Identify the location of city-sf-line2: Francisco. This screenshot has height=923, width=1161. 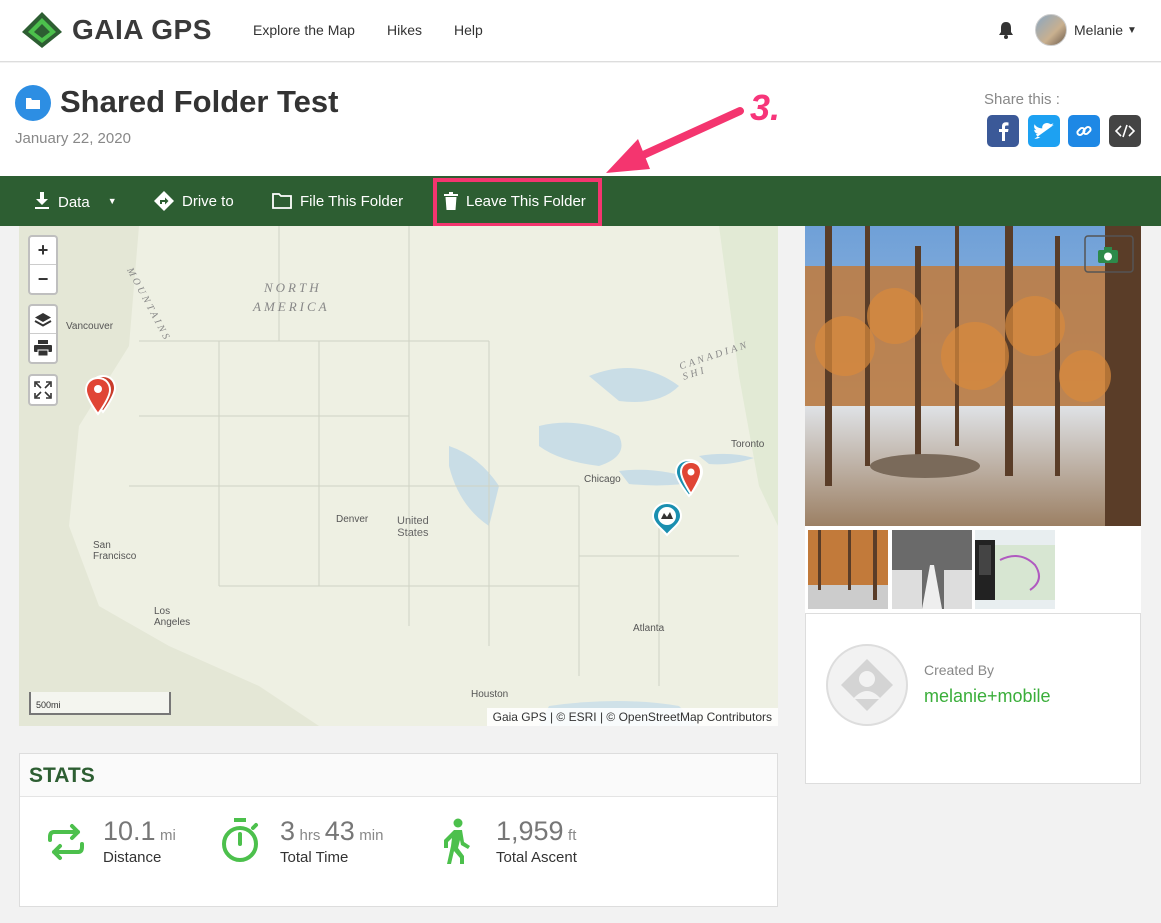
(115, 556).